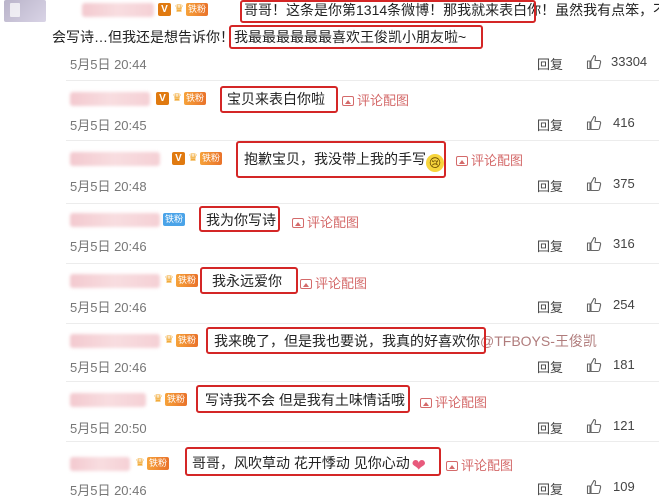 This screenshot has width=659, height=500. I want to click on comment-item: V ♛ 铁粉 宝贝来表白你啦 评论配图 5月5日 20:45 回复 416, so click(329, 108).